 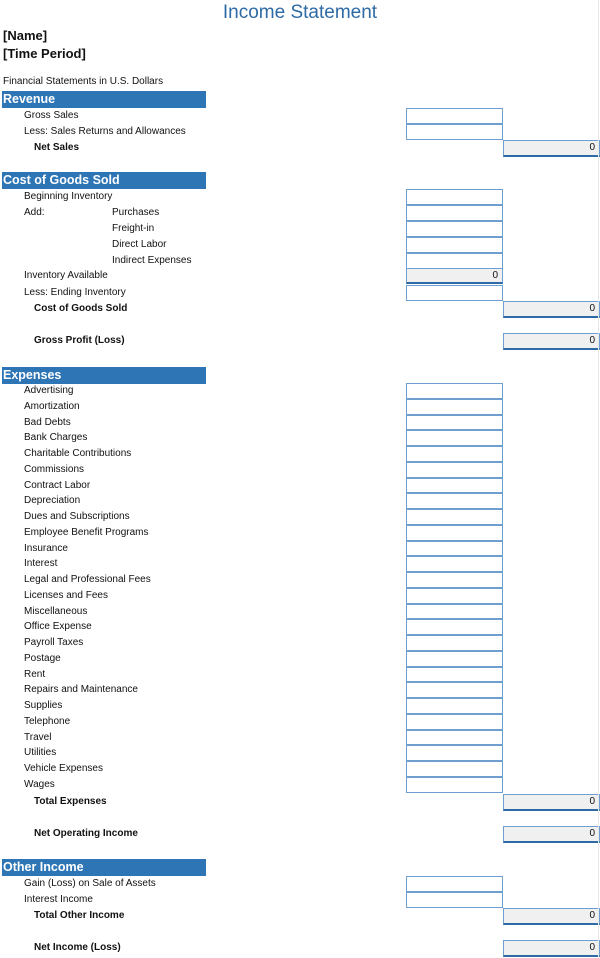 I want to click on label-interest-income: Interest Income, so click(x=58, y=899).